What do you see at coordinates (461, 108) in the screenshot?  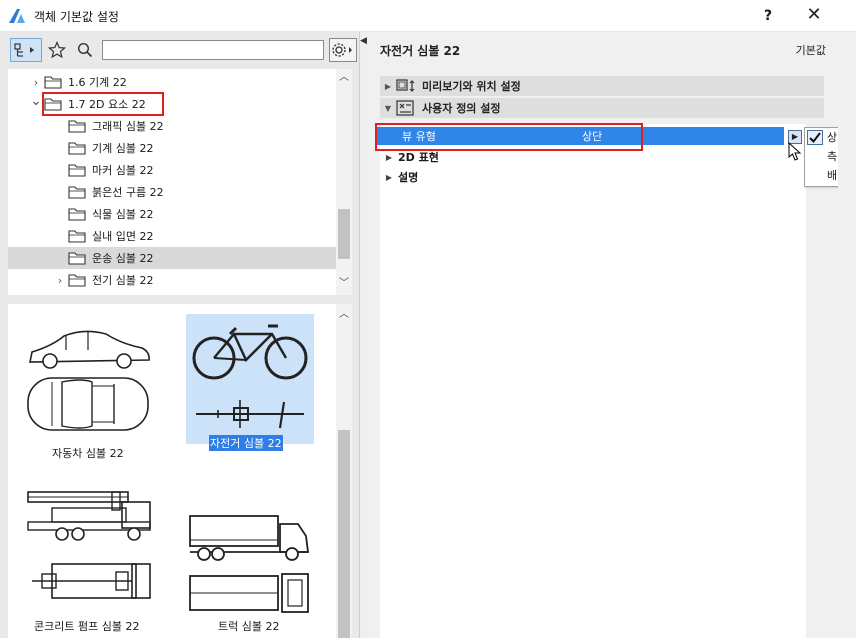 I see `section-label: 사용자 정의 설정` at bounding box center [461, 108].